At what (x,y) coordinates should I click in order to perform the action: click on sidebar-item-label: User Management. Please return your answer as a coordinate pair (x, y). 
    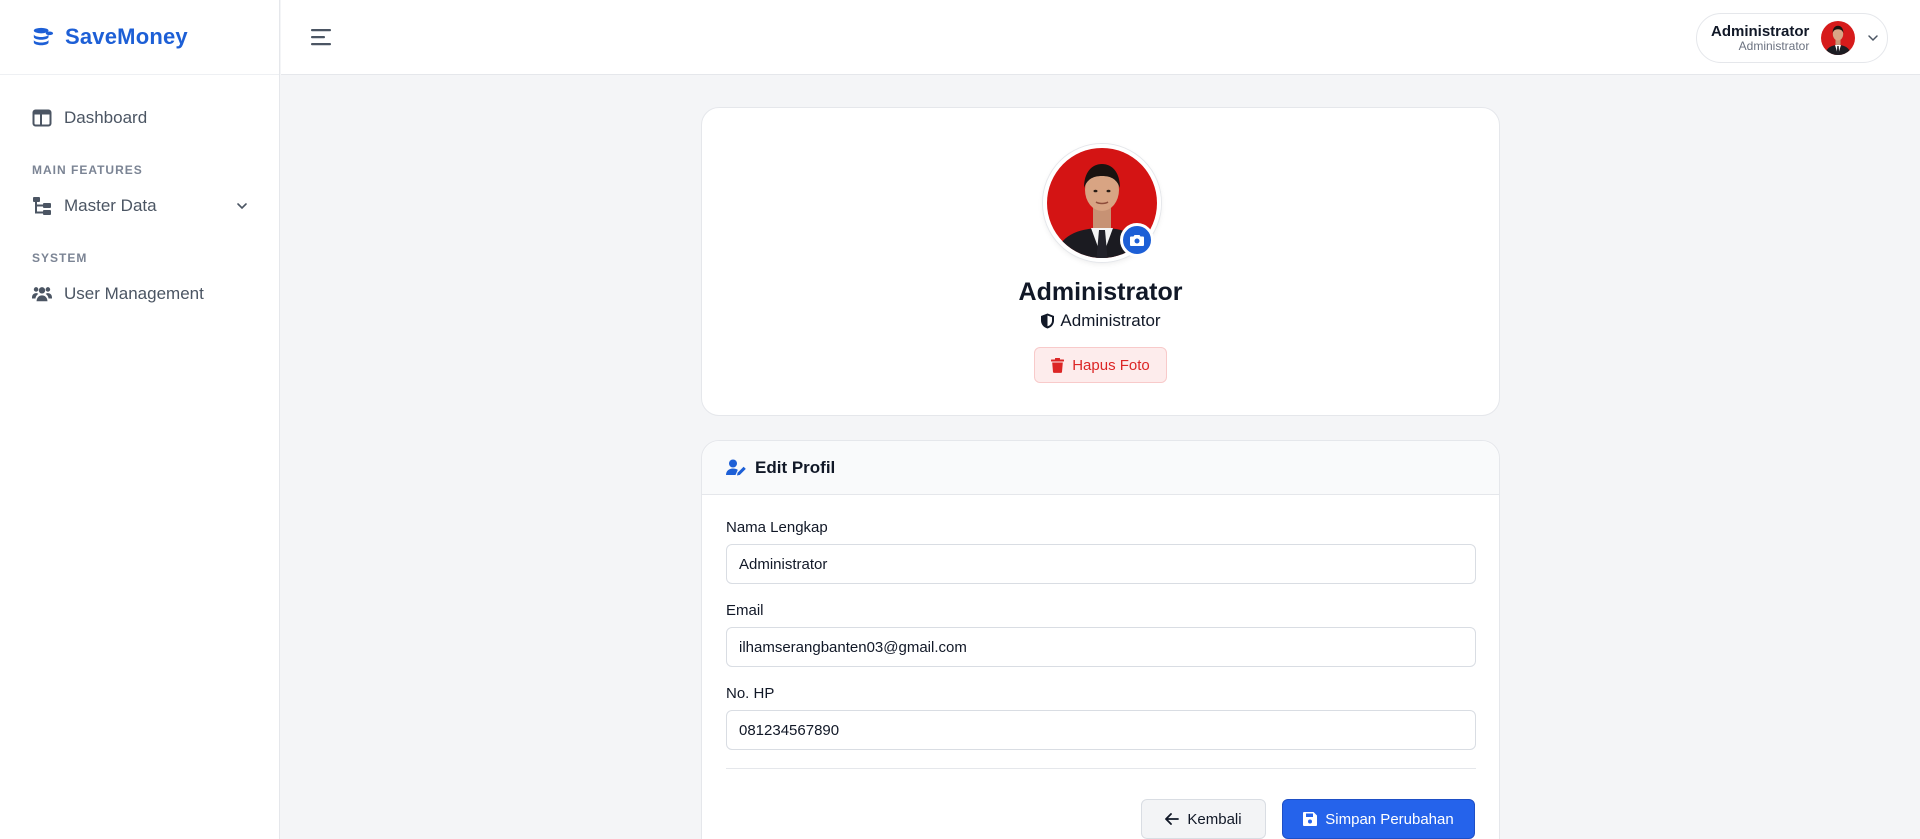
    Looking at the image, I should click on (134, 293).